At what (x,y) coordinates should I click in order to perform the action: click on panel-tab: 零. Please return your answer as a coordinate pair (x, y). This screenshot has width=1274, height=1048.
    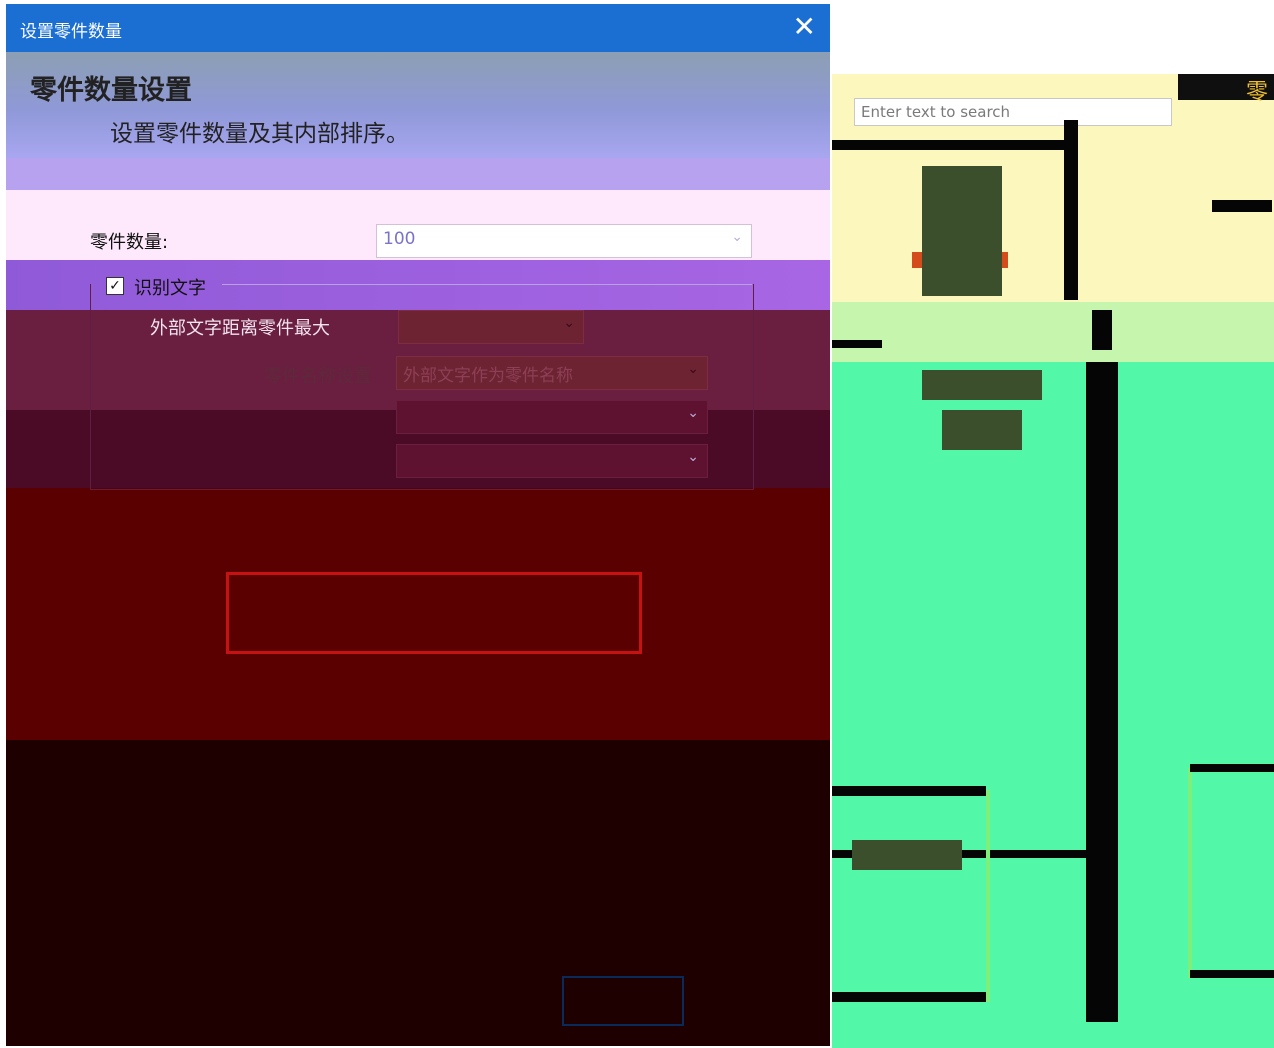
    Looking at the image, I should click on (1226, 89).